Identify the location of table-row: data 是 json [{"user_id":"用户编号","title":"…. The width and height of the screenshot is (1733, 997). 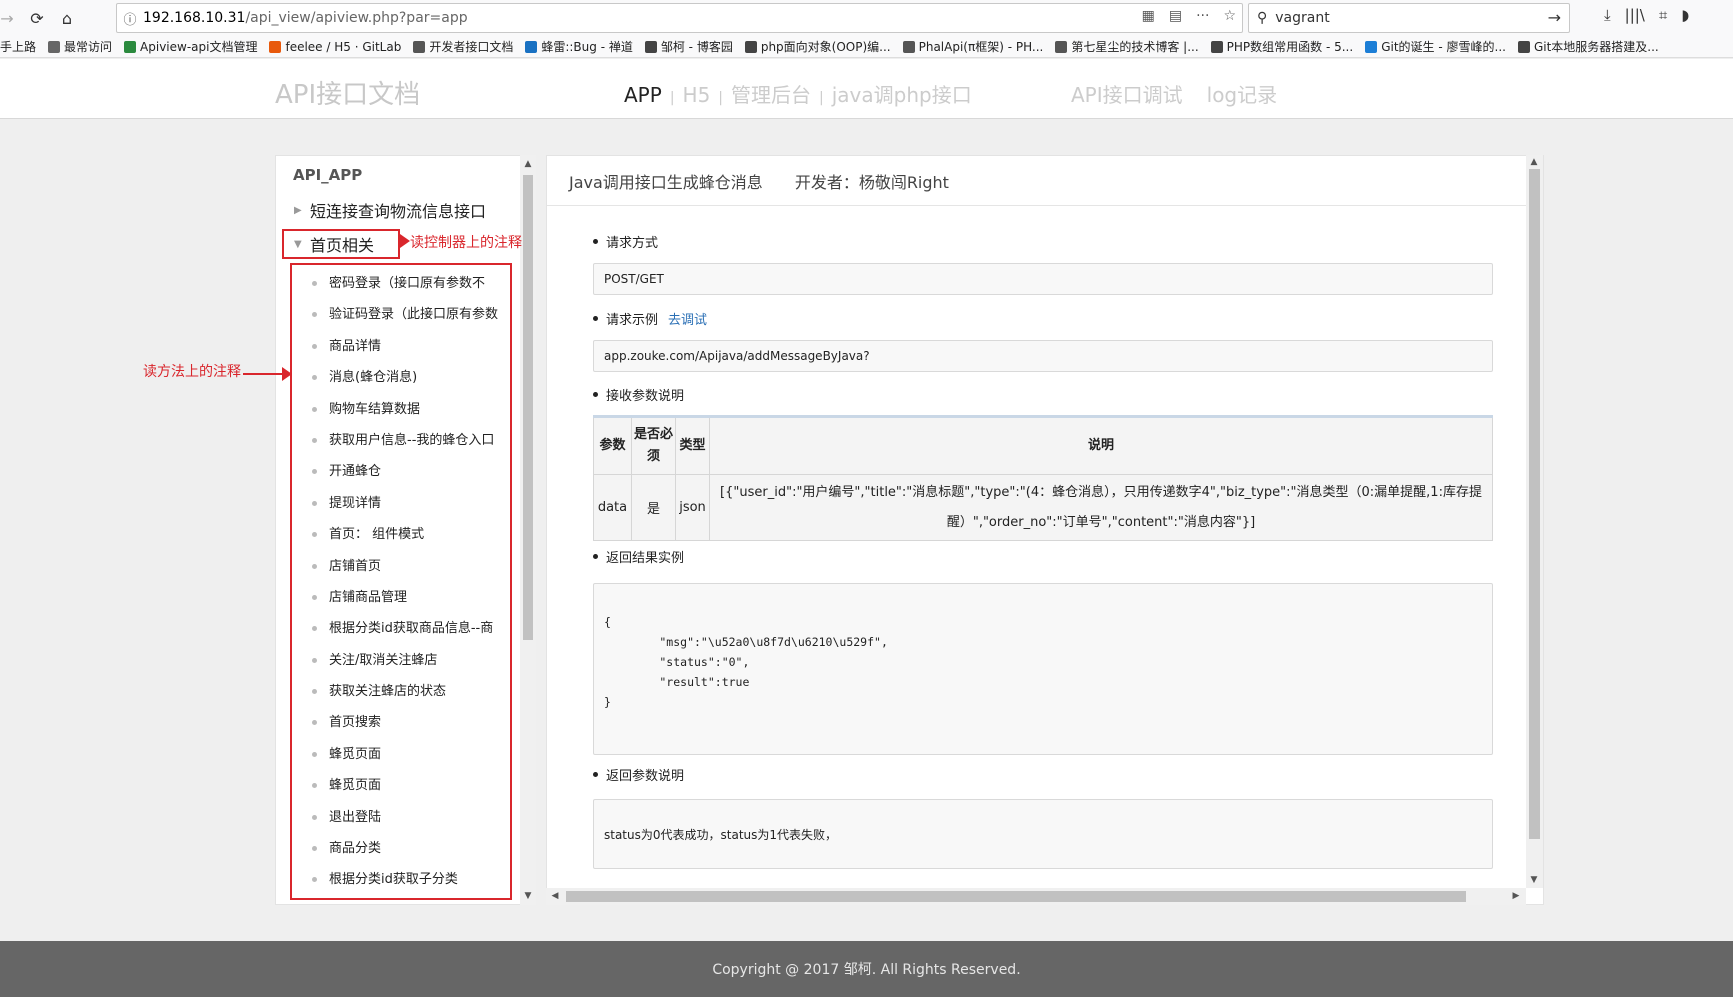
(1043, 507).